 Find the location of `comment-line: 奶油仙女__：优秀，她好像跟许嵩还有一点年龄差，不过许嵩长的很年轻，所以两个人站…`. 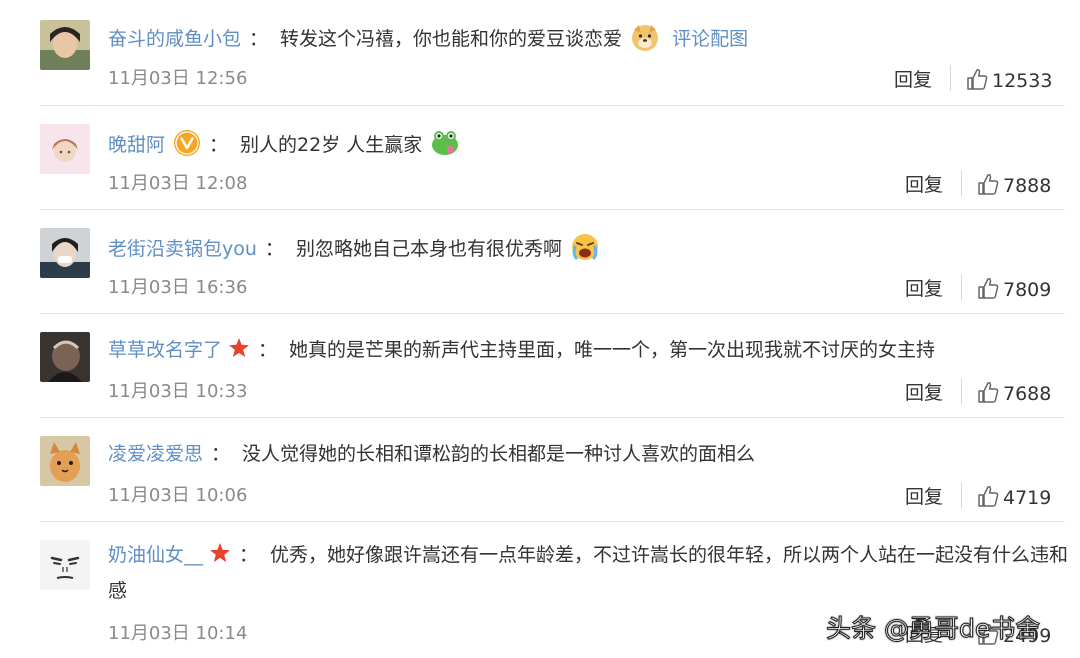

comment-line: 奶油仙女__：优秀，她好像跟许嵩还有一点年龄差，不过许嵩长的很年轻，所以两个人站… is located at coordinates (589, 573).